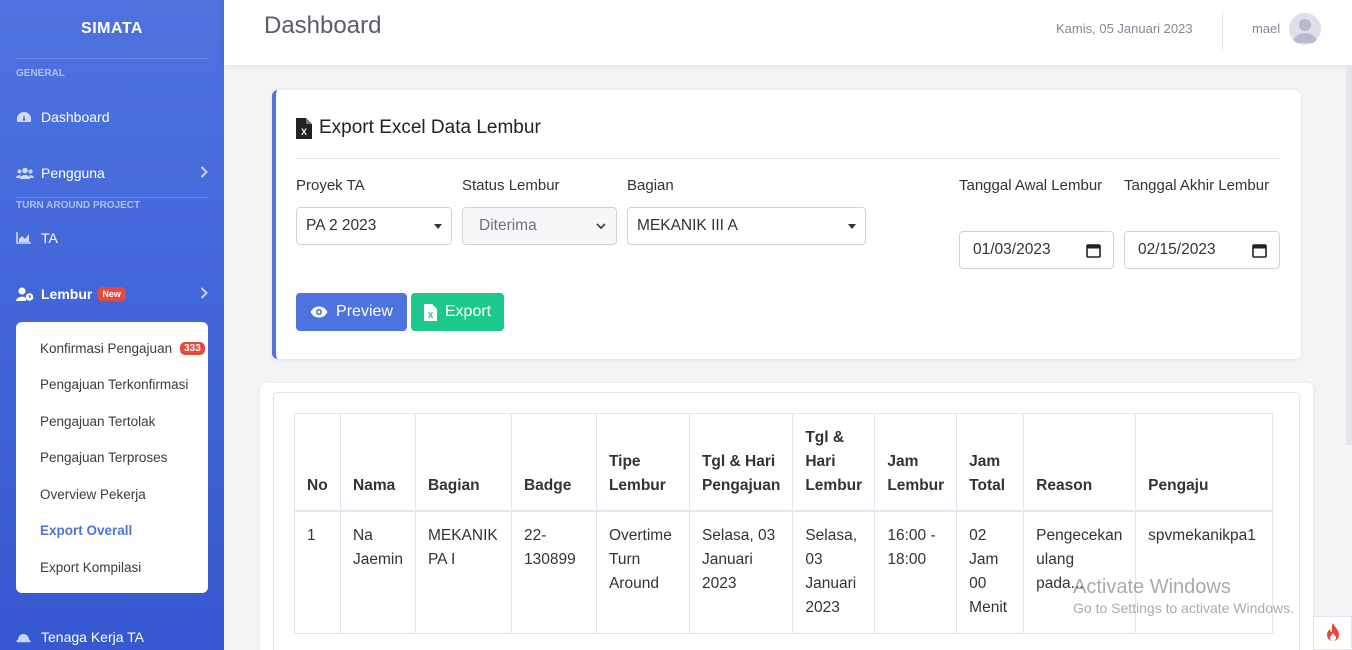  What do you see at coordinates (642, 462) in the screenshot?
I see `column-header-tipe-lembur: Tipe Lembur` at bounding box center [642, 462].